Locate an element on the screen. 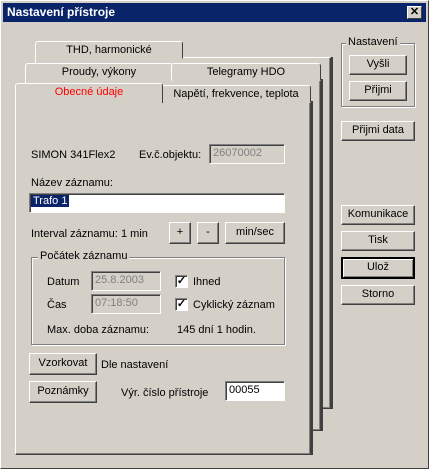 Image resolution: width=429 pixels, height=469 pixels. tab-napeti-frekvence-teplota: Napětí, frekvence, teplota is located at coordinates (236, 94).